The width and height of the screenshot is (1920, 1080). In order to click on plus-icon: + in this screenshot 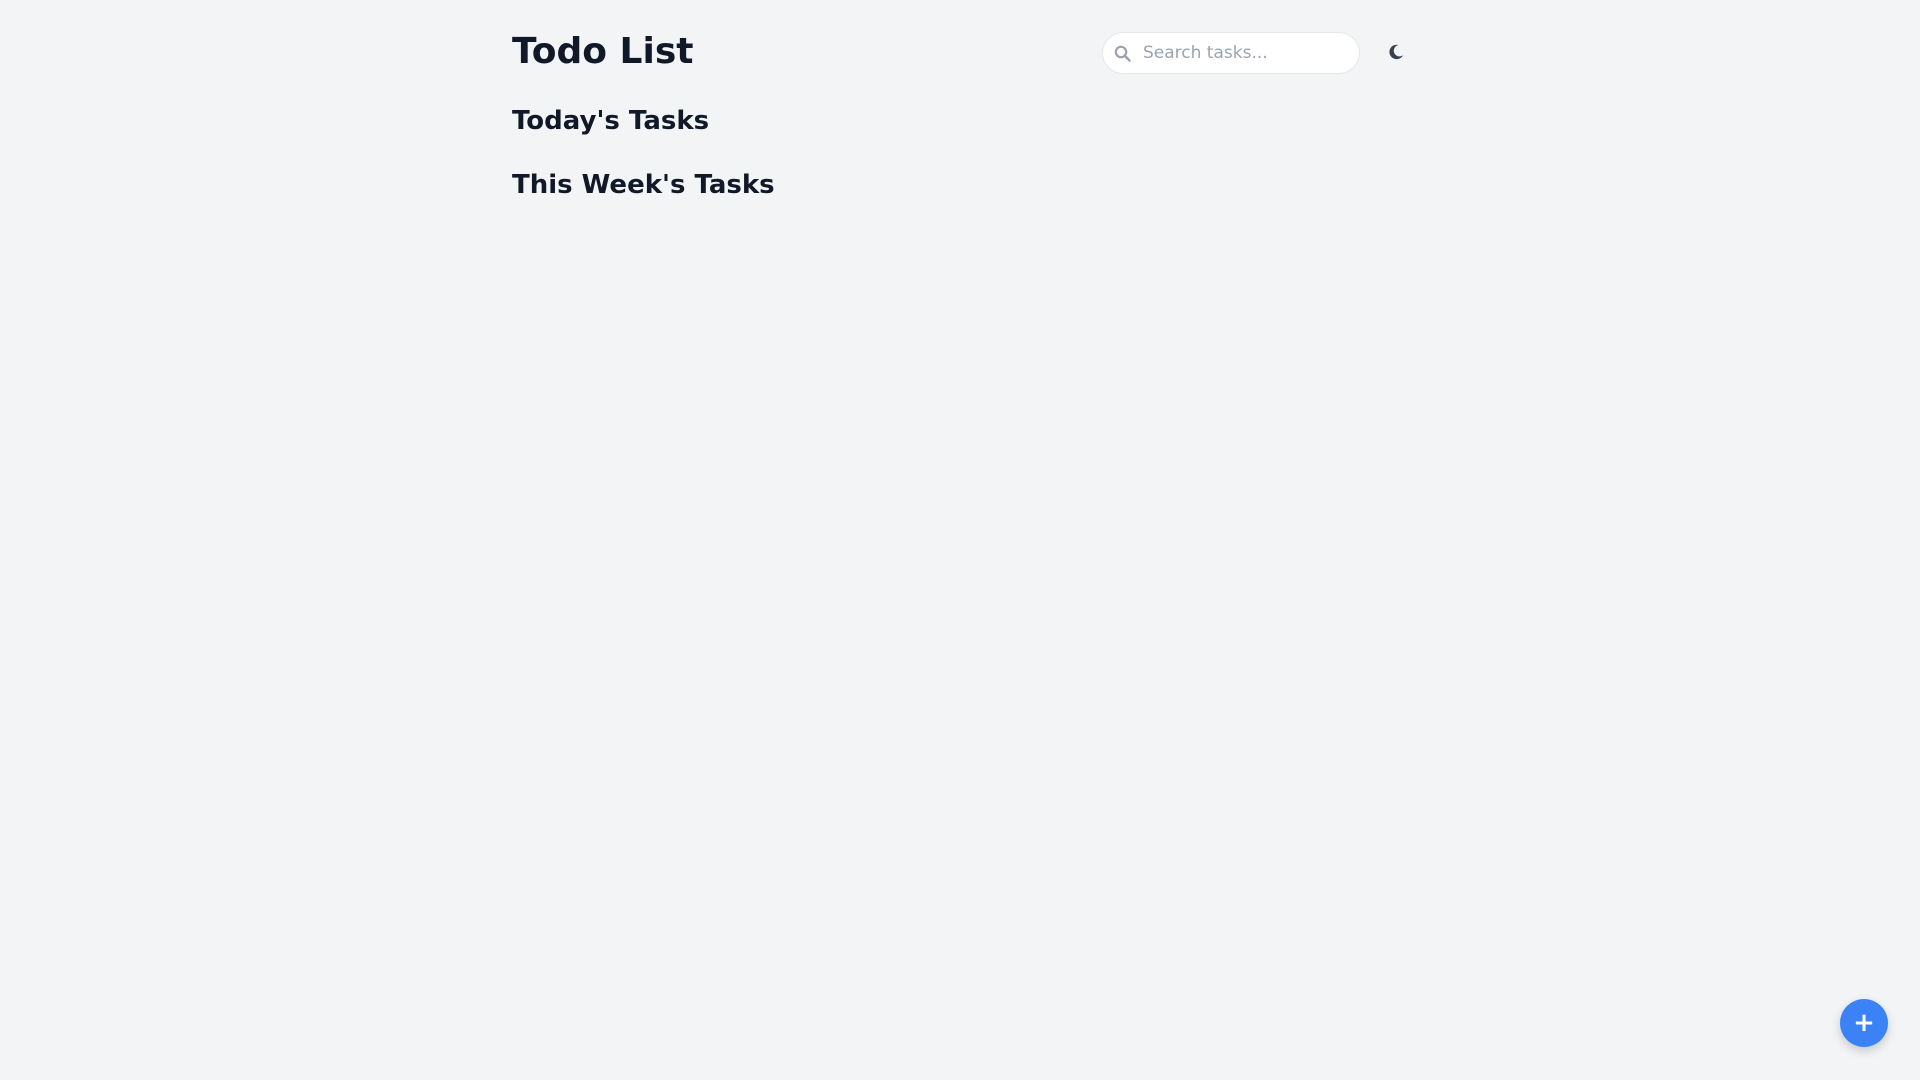, I will do `click(1864, 1023)`.